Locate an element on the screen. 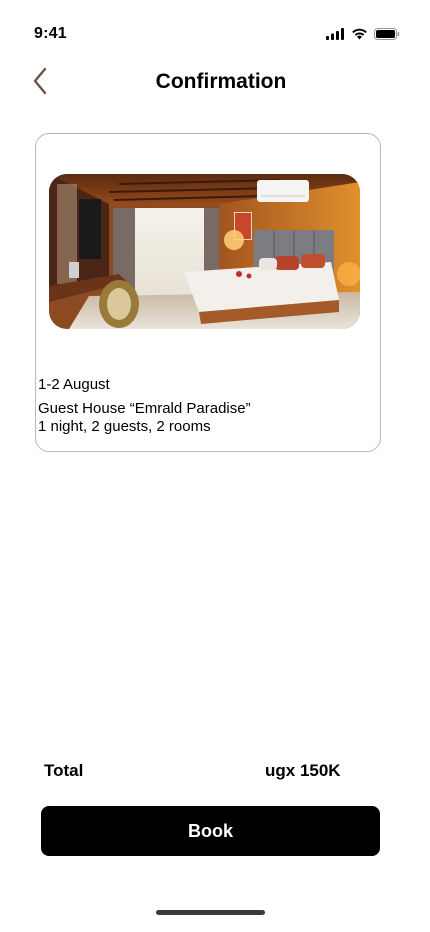 This screenshot has width=430, height=932. status-time: 9:41 is located at coordinates (50, 33).